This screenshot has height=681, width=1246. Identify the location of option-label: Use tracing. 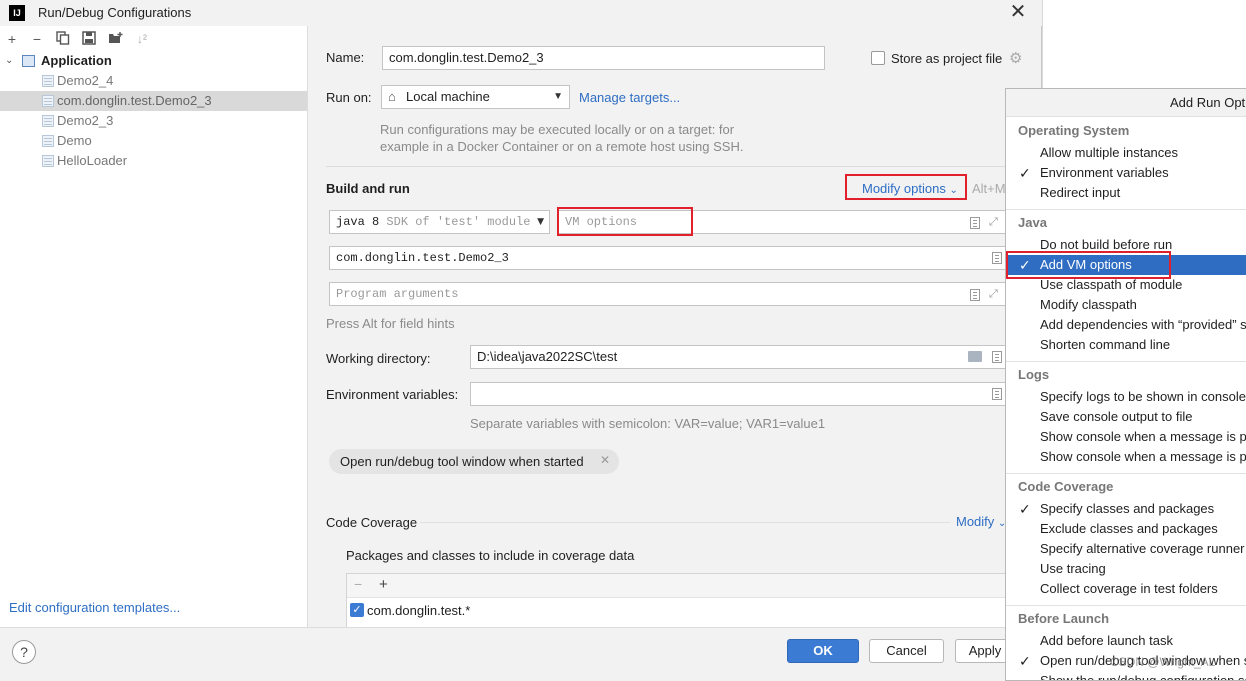
(1073, 568).